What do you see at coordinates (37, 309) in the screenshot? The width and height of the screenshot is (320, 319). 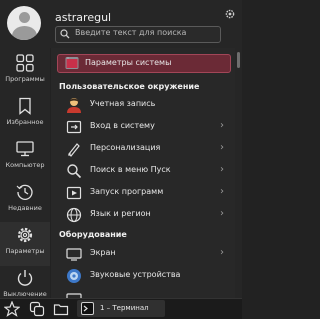 I see `windows-switch-icon` at bounding box center [37, 309].